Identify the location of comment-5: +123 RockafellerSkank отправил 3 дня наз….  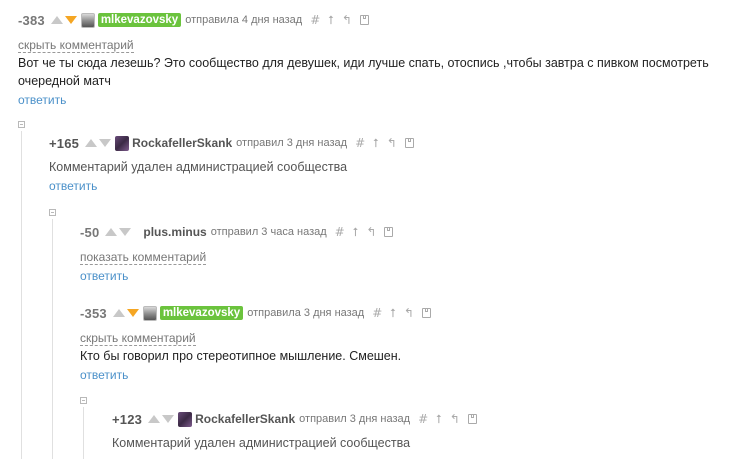
(412, 431).